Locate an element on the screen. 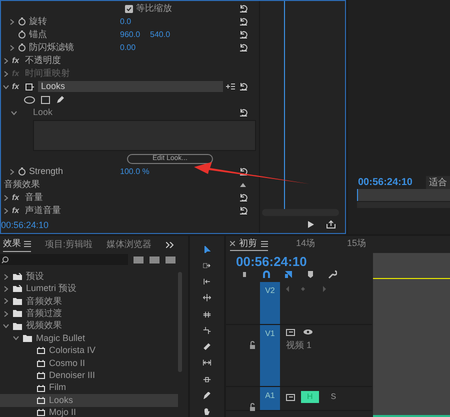 The height and width of the screenshot is (417, 450). sequence-tab: 14场 is located at coordinates (306, 244).